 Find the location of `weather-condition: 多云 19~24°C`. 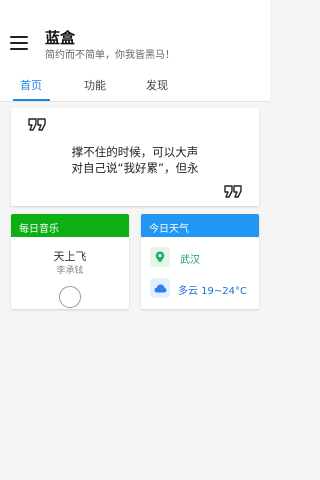

weather-condition: 多云 19~24°C is located at coordinates (212, 291).